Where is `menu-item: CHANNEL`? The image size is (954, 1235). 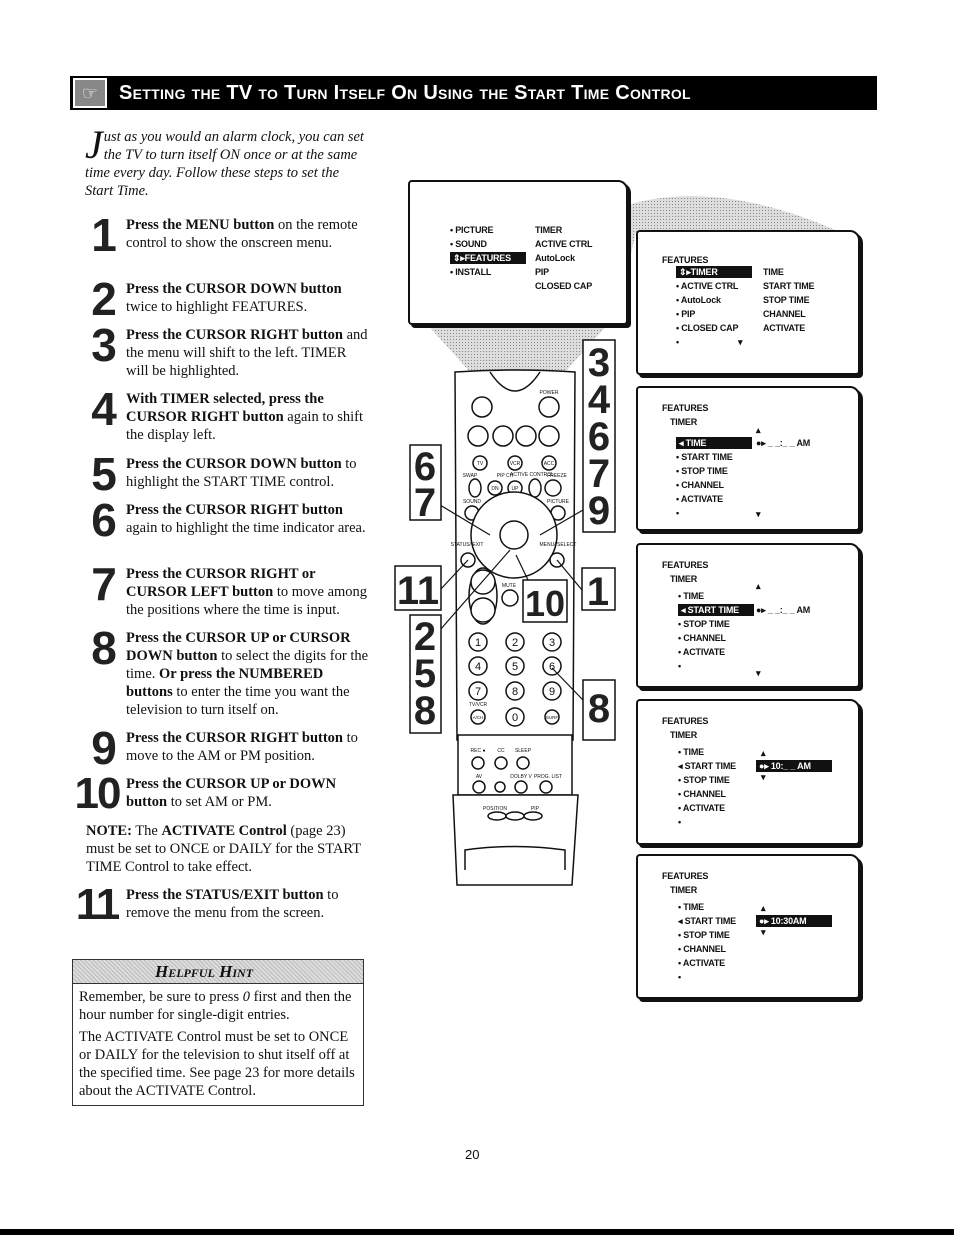
menu-item: CHANNEL is located at coordinates (784, 314).